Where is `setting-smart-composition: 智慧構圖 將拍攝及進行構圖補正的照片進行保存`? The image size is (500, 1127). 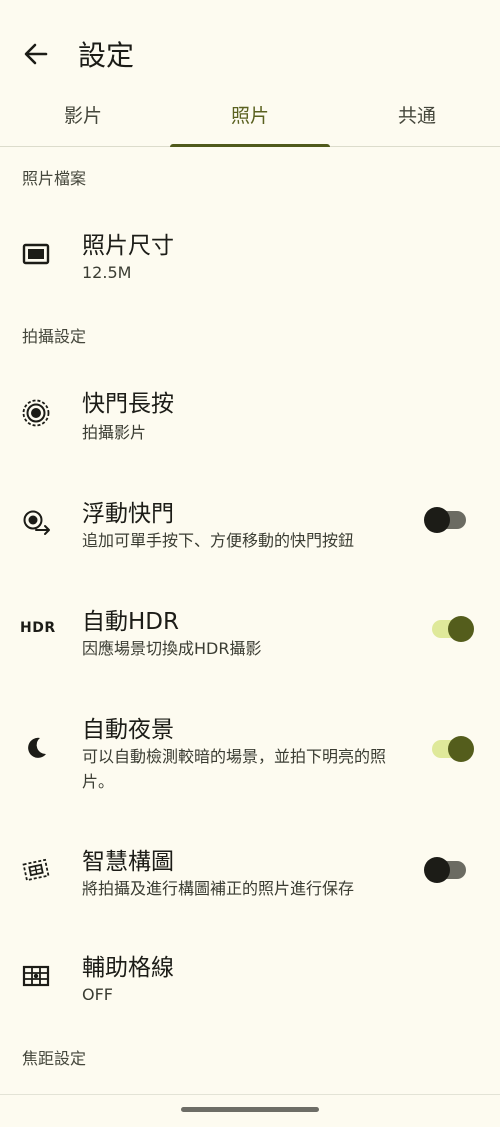
setting-smart-composition: 智慧構圖 將拍攝及進行構圖補正的照片進行保存 is located at coordinates (250, 870).